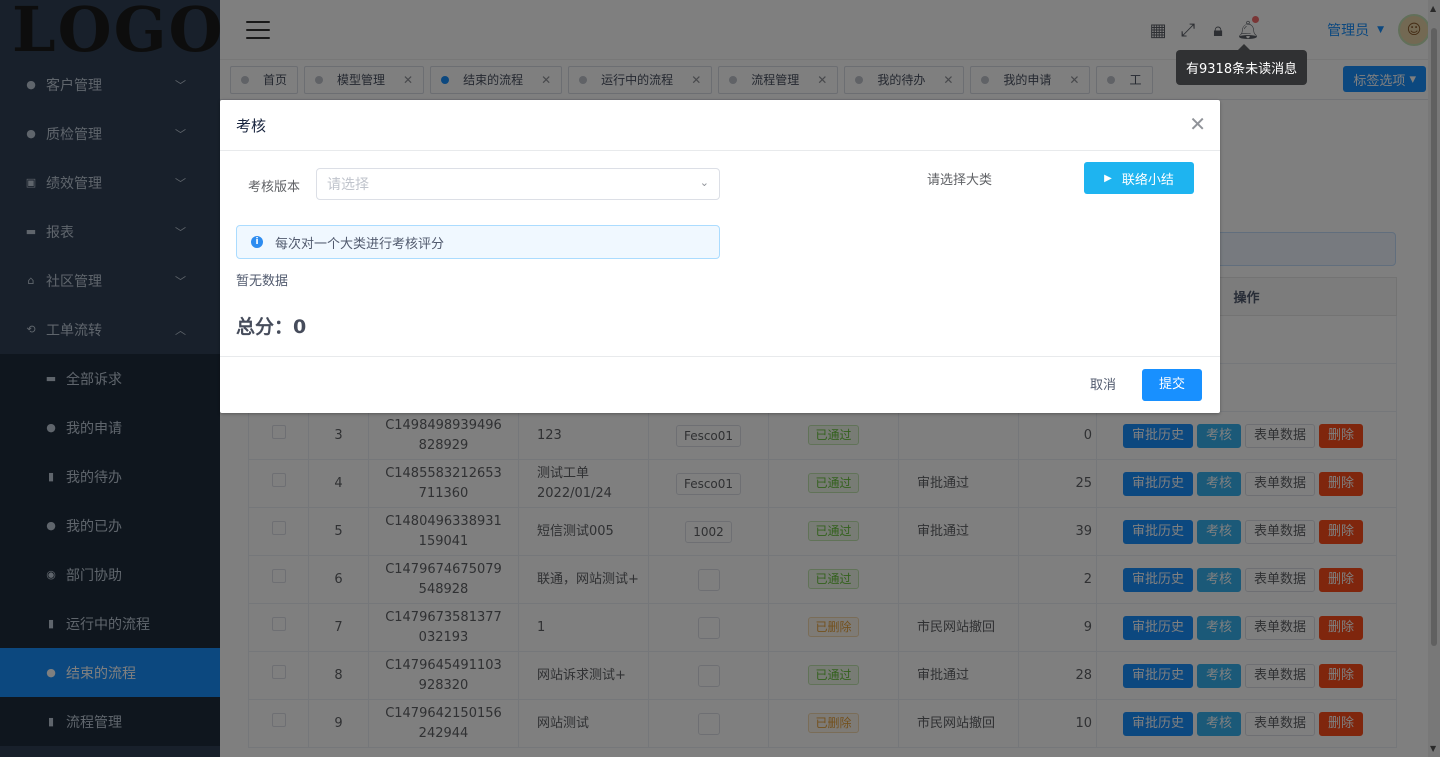 This screenshot has width=1440, height=757. What do you see at coordinates (251, 125) in the screenshot?
I see `dialog-title: 考核` at bounding box center [251, 125].